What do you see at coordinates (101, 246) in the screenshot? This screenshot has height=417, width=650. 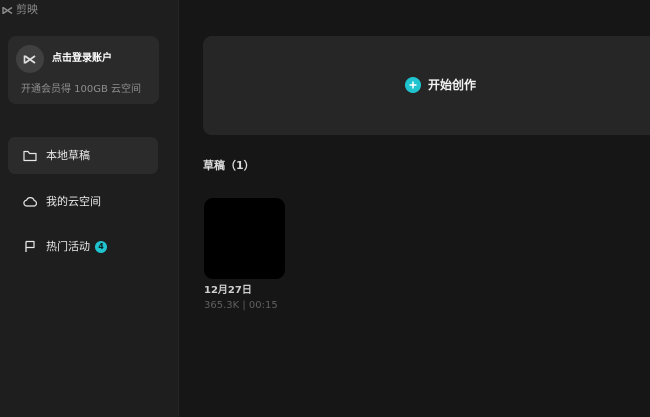 I see `notification-badge: 4` at bounding box center [101, 246].